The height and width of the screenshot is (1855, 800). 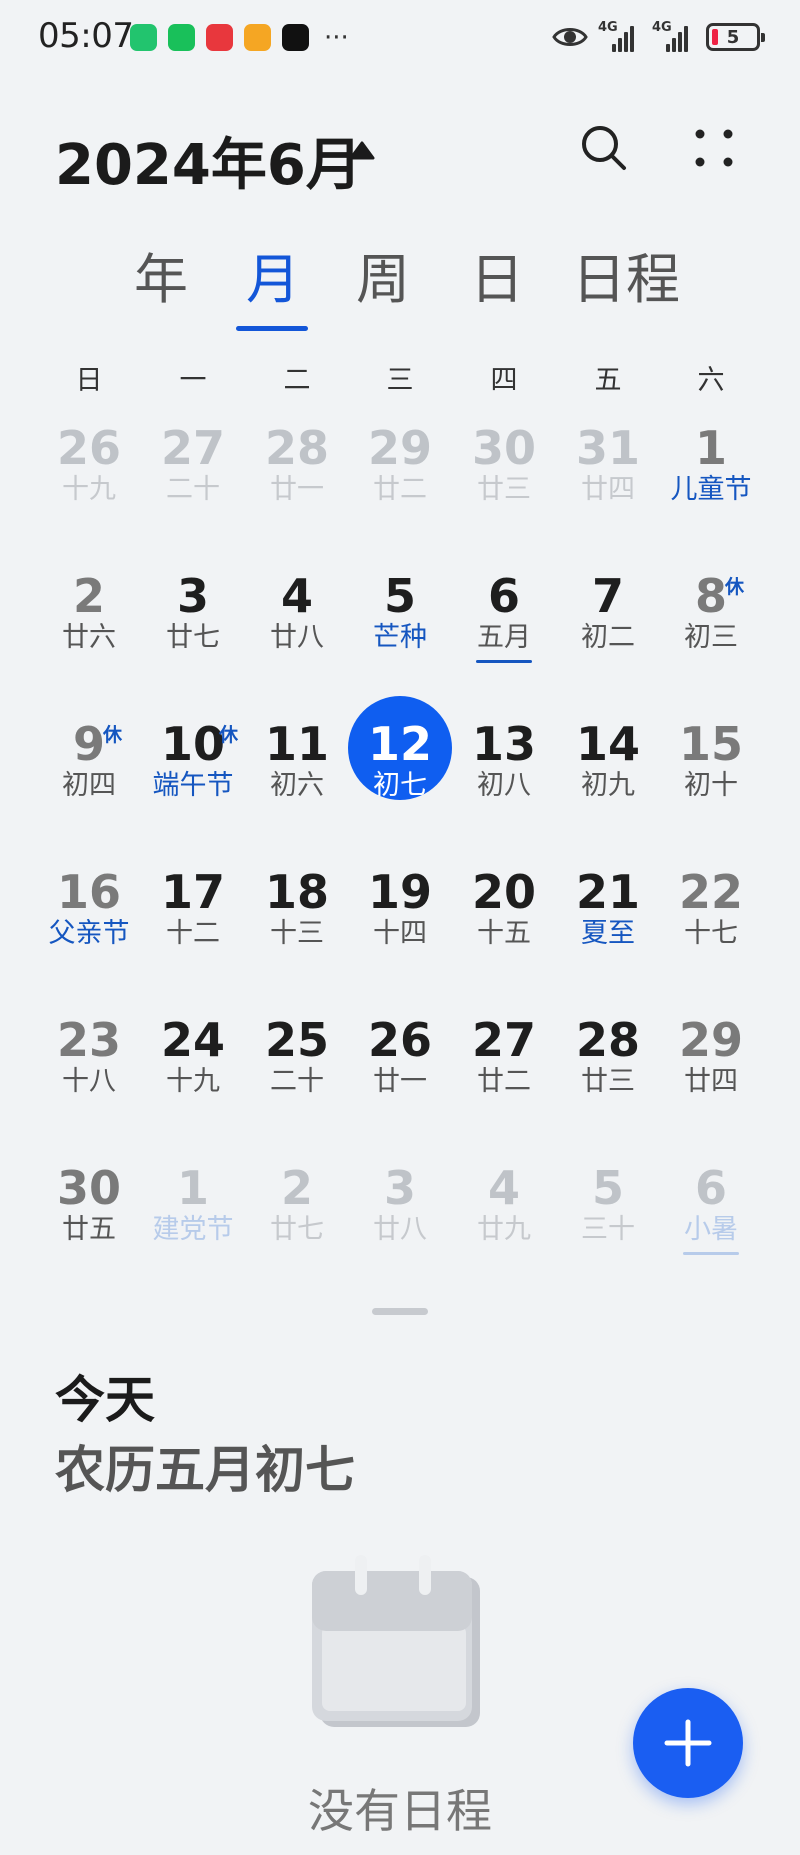 What do you see at coordinates (89, 783) in the screenshot?
I see `day-cell: 9 初四休` at bounding box center [89, 783].